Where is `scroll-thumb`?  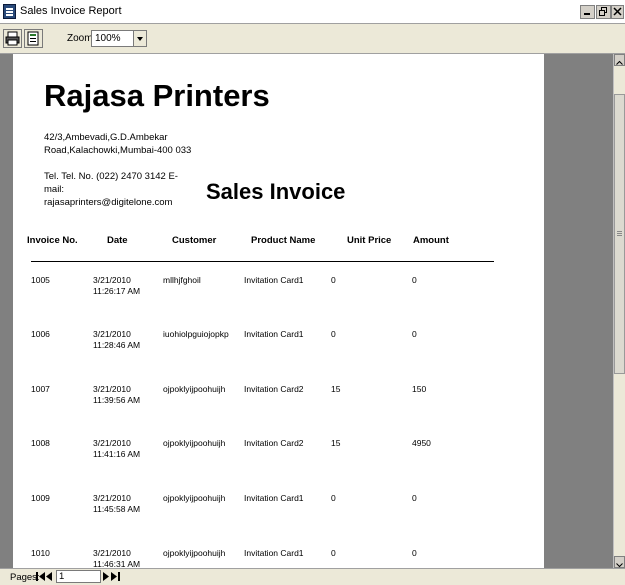 scroll-thumb is located at coordinates (619, 234).